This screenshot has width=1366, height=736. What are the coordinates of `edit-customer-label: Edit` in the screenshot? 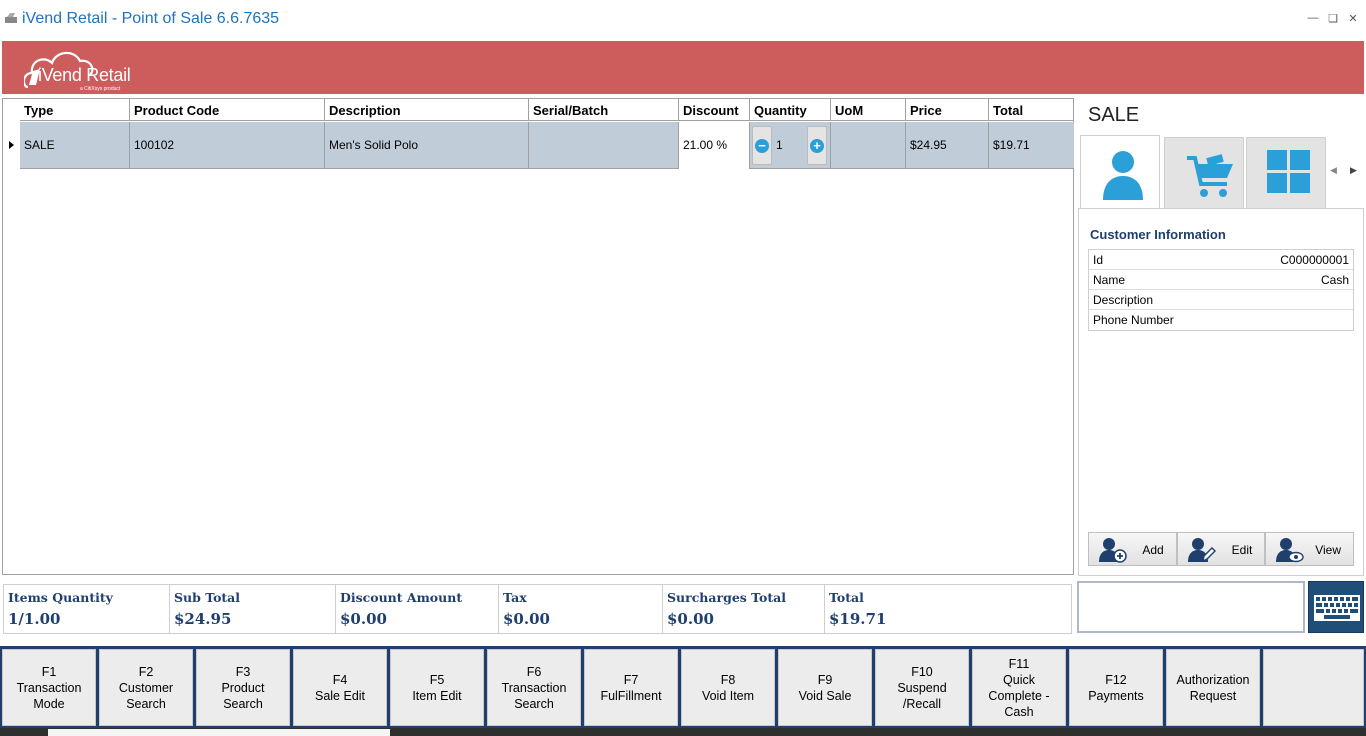 It's located at (1242, 550).